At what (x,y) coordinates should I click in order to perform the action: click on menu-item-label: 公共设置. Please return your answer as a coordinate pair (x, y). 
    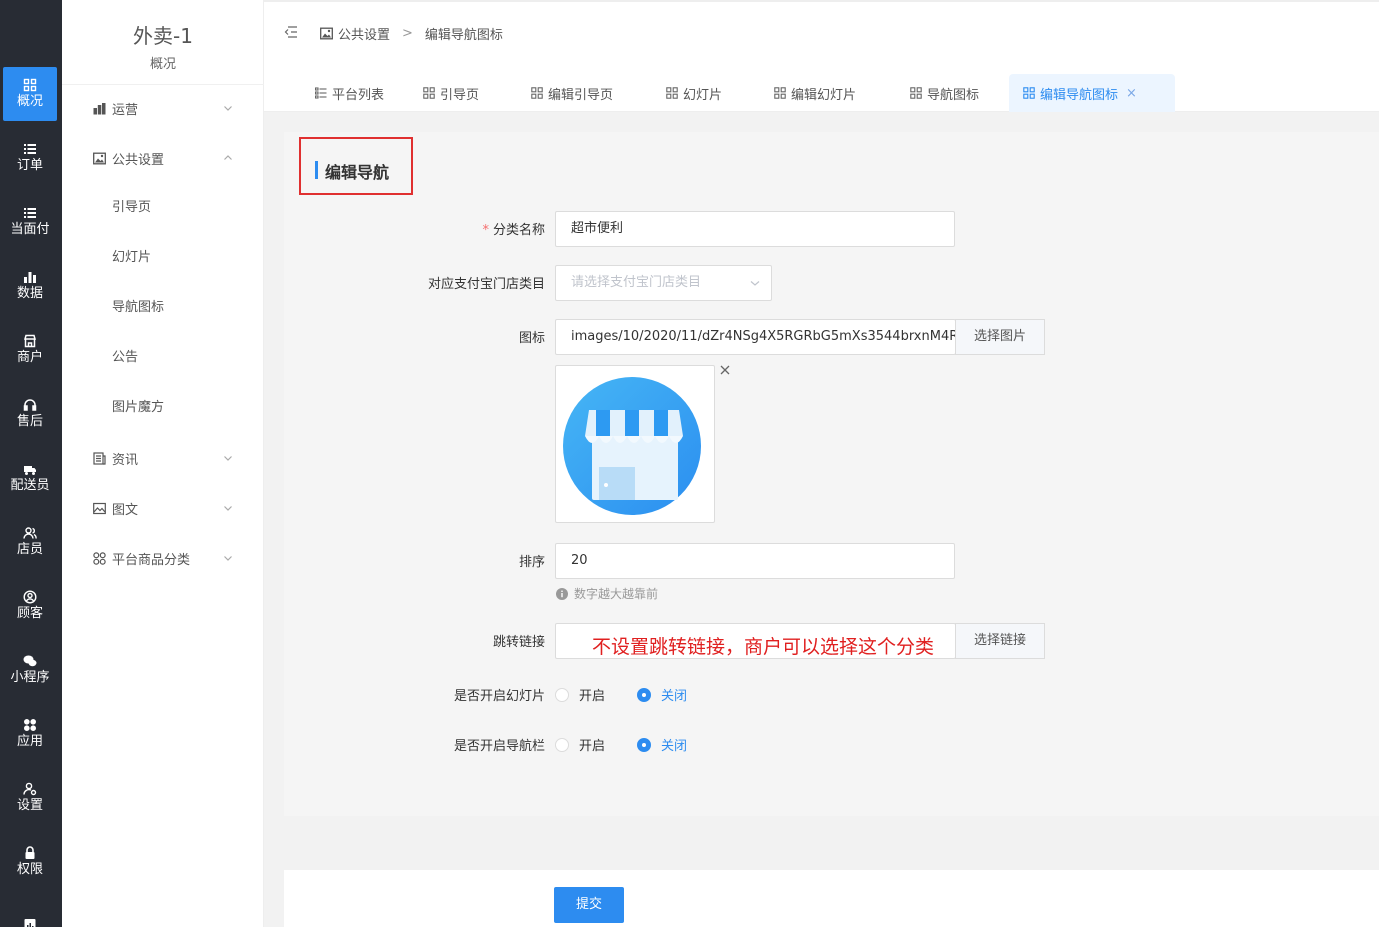
    Looking at the image, I should click on (138, 160).